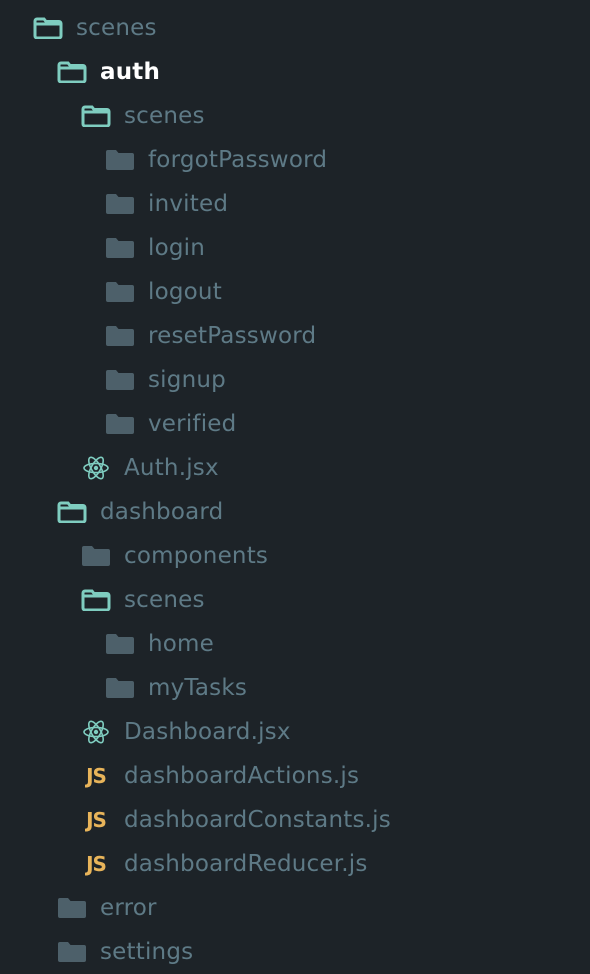 Image resolution: width=590 pixels, height=974 pixels. Describe the element at coordinates (295, 292) in the screenshot. I see `tree-item-logout: logout` at that location.